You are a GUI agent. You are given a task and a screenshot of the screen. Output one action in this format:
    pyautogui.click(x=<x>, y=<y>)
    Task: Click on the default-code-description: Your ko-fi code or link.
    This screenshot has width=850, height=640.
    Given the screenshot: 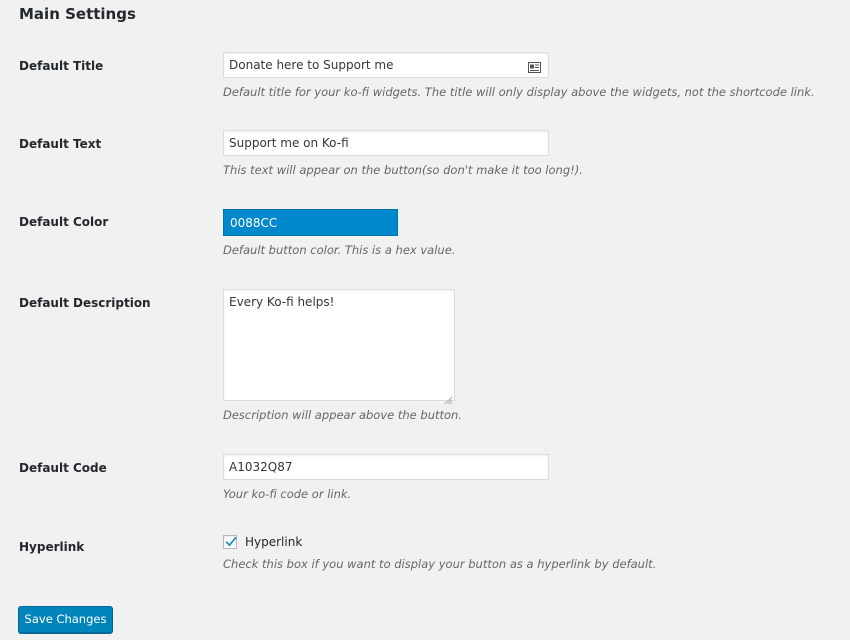 What is the action you would take?
    pyautogui.click(x=287, y=494)
    